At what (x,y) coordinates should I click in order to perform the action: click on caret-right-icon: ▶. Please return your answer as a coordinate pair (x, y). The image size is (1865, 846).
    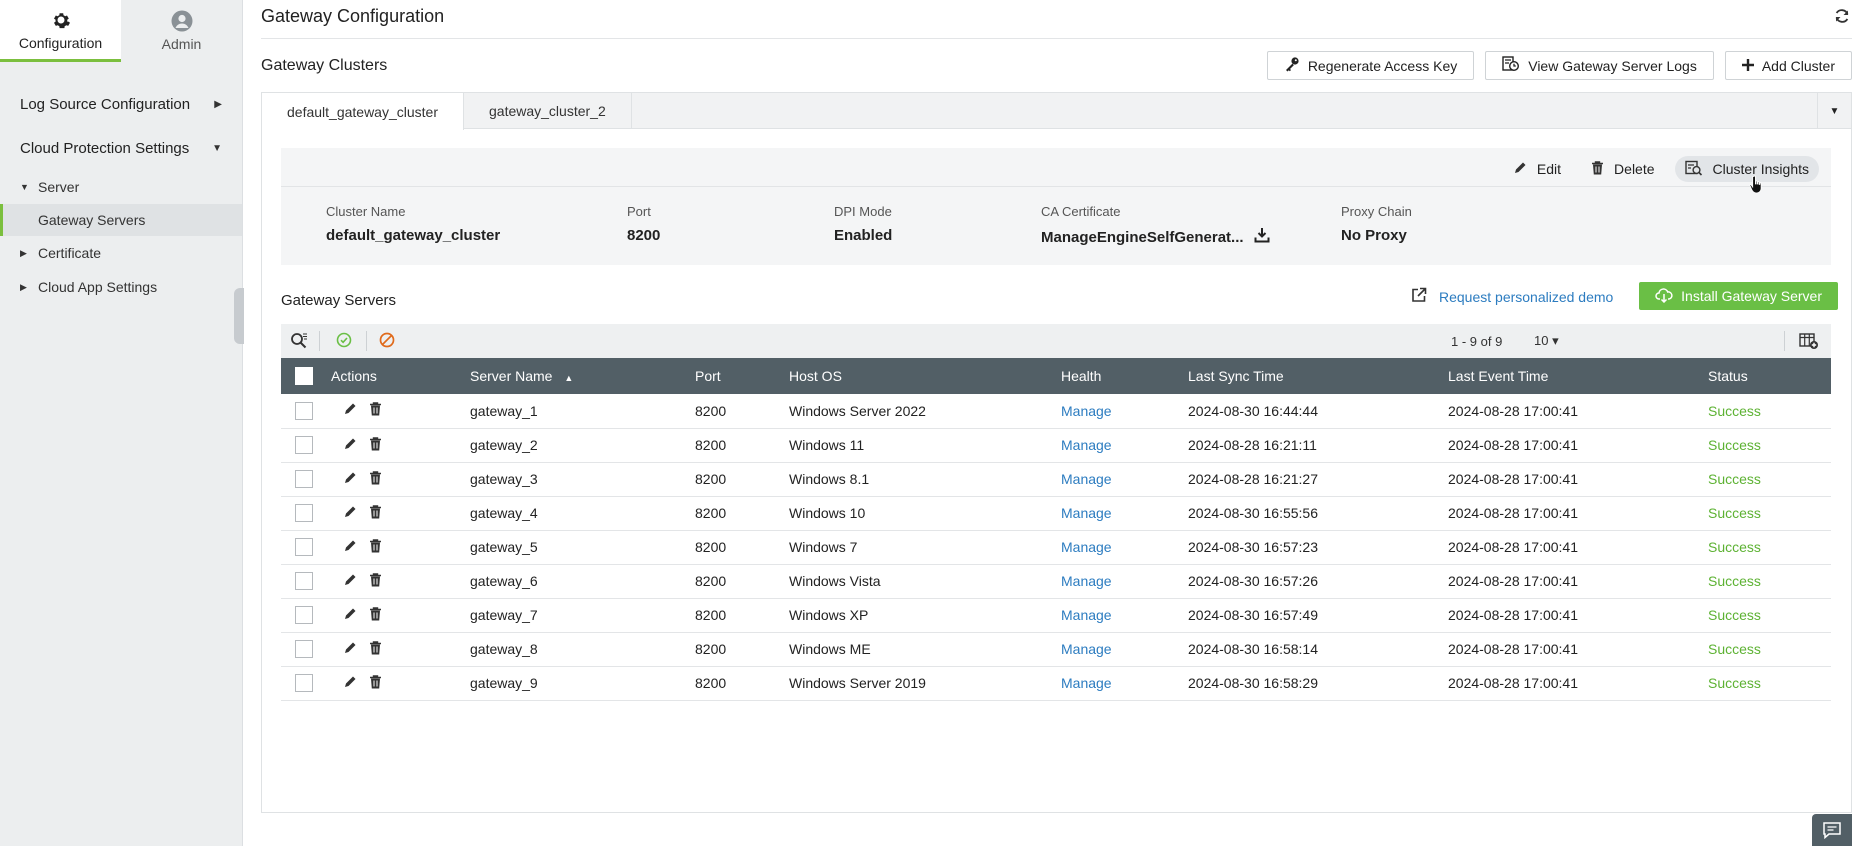
    Looking at the image, I should click on (218, 104).